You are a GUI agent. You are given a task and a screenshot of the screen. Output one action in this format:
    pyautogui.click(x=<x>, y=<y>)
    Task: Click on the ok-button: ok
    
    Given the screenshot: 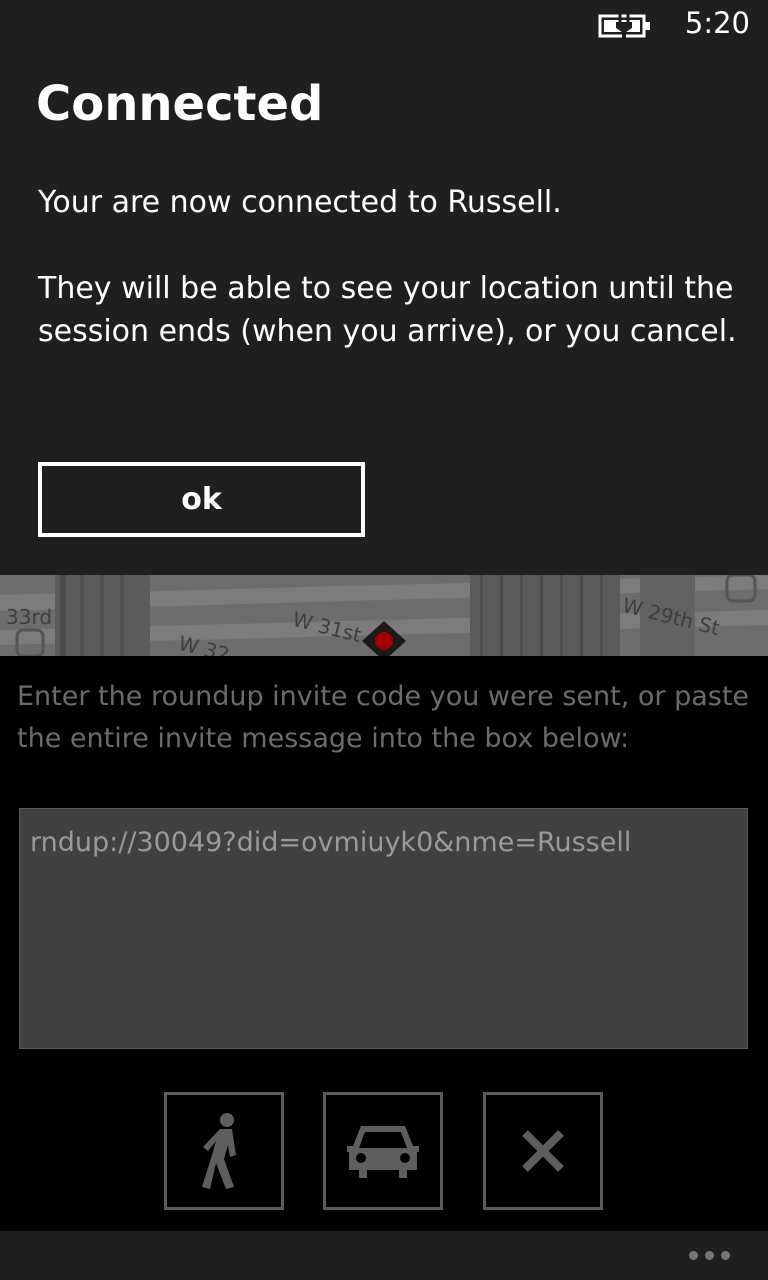 What is the action you would take?
    pyautogui.click(x=201, y=499)
    